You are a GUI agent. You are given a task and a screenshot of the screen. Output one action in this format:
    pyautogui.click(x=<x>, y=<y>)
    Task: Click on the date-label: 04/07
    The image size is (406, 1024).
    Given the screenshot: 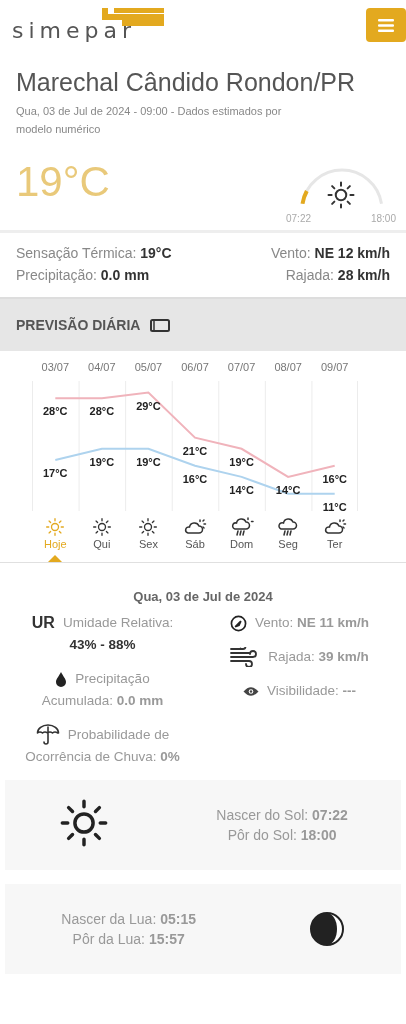 What is the action you would take?
    pyautogui.click(x=102, y=367)
    